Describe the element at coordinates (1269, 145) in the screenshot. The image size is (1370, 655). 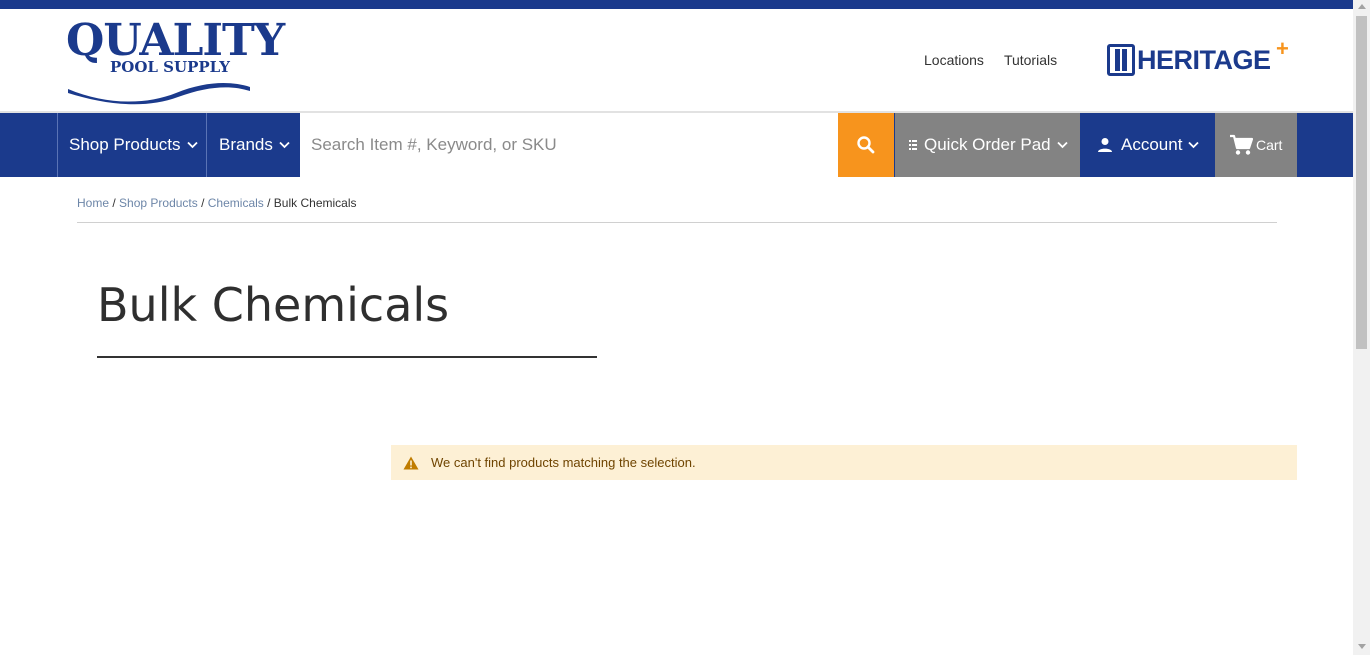
I see `cart-label: Cart` at that location.